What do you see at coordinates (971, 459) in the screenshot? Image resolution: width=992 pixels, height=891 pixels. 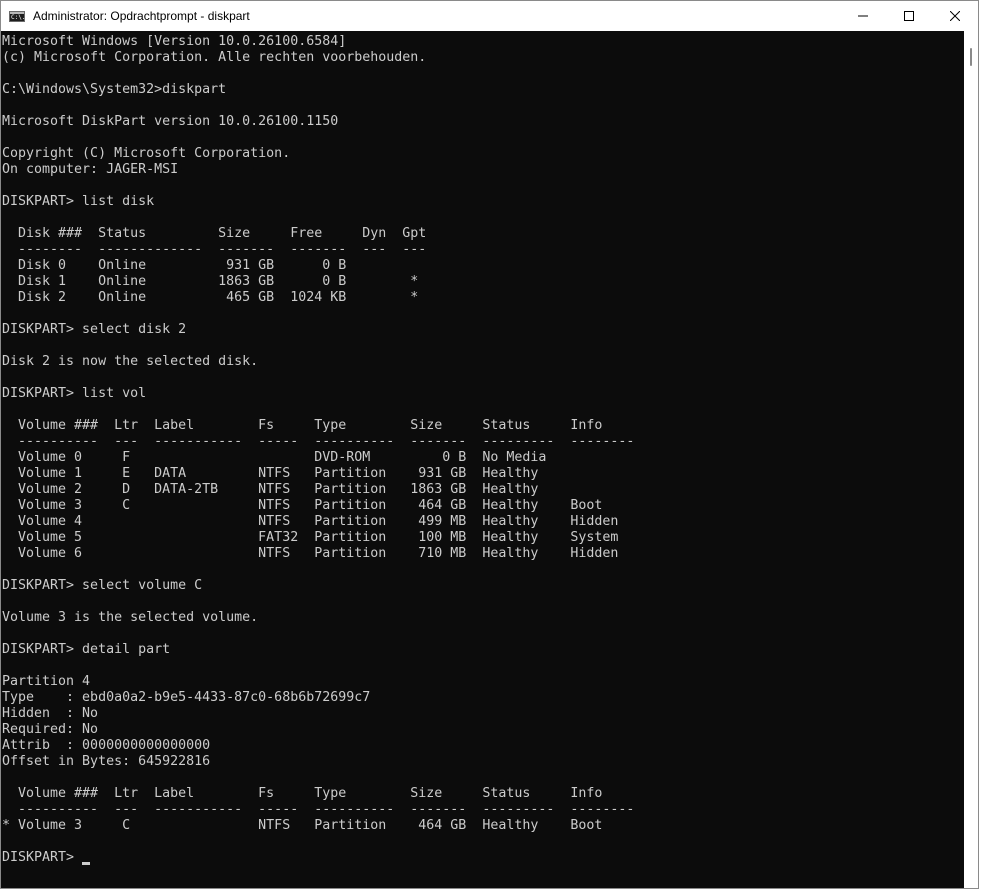 I see `vertical-scrollbar` at bounding box center [971, 459].